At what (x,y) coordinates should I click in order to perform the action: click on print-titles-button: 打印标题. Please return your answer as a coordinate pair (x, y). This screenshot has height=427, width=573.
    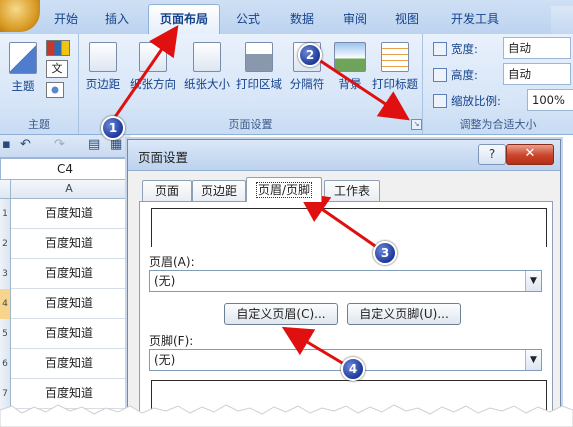
    Looking at the image, I should click on (395, 67).